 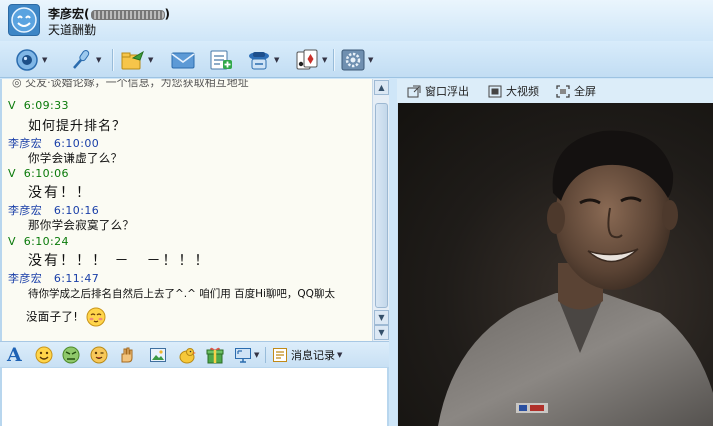 I want to click on font-icon: A, so click(x=14, y=355).